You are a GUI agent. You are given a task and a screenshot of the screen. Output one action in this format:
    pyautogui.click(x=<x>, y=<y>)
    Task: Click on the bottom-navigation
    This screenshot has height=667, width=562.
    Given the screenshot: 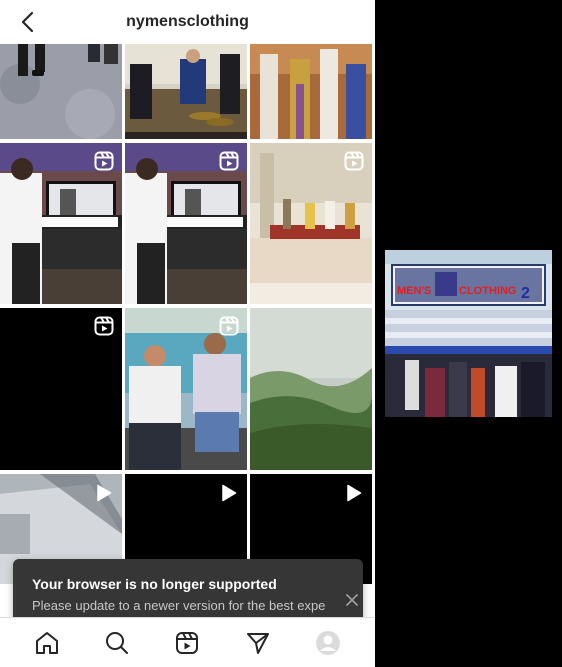 What is the action you would take?
    pyautogui.click(x=187, y=642)
    